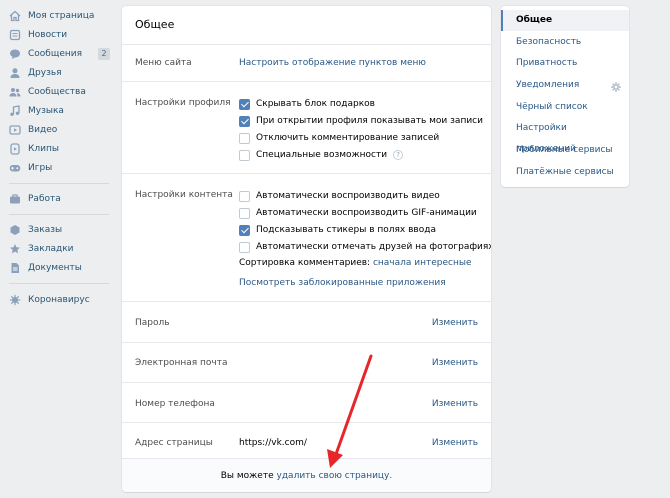  Describe the element at coordinates (348, 138) in the screenshot. I see `checkbox-label: Отключить комментирование записей` at that location.